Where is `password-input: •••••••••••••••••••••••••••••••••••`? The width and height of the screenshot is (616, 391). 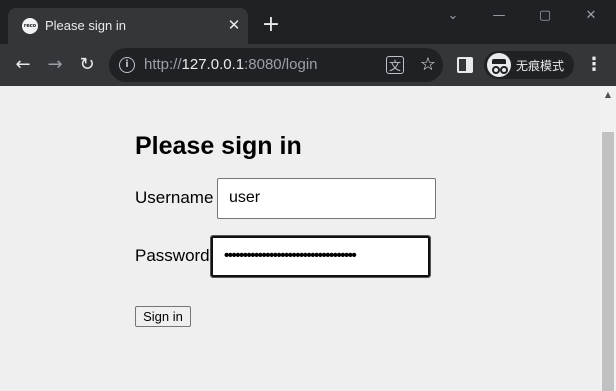 password-input: ••••••••••••••••••••••••••••••••••• is located at coordinates (320, 256).